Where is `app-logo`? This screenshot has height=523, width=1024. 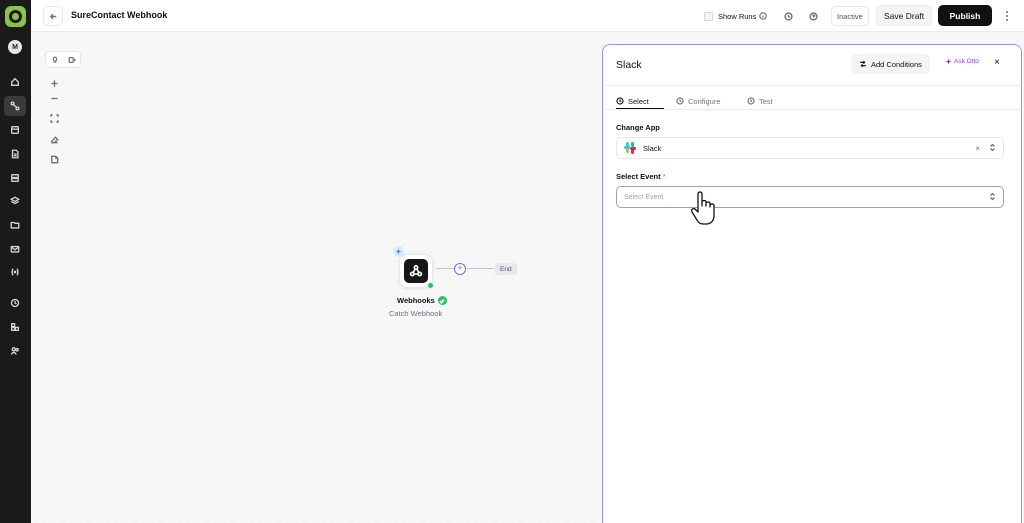 app-logo is located at coordinates (15, 16).